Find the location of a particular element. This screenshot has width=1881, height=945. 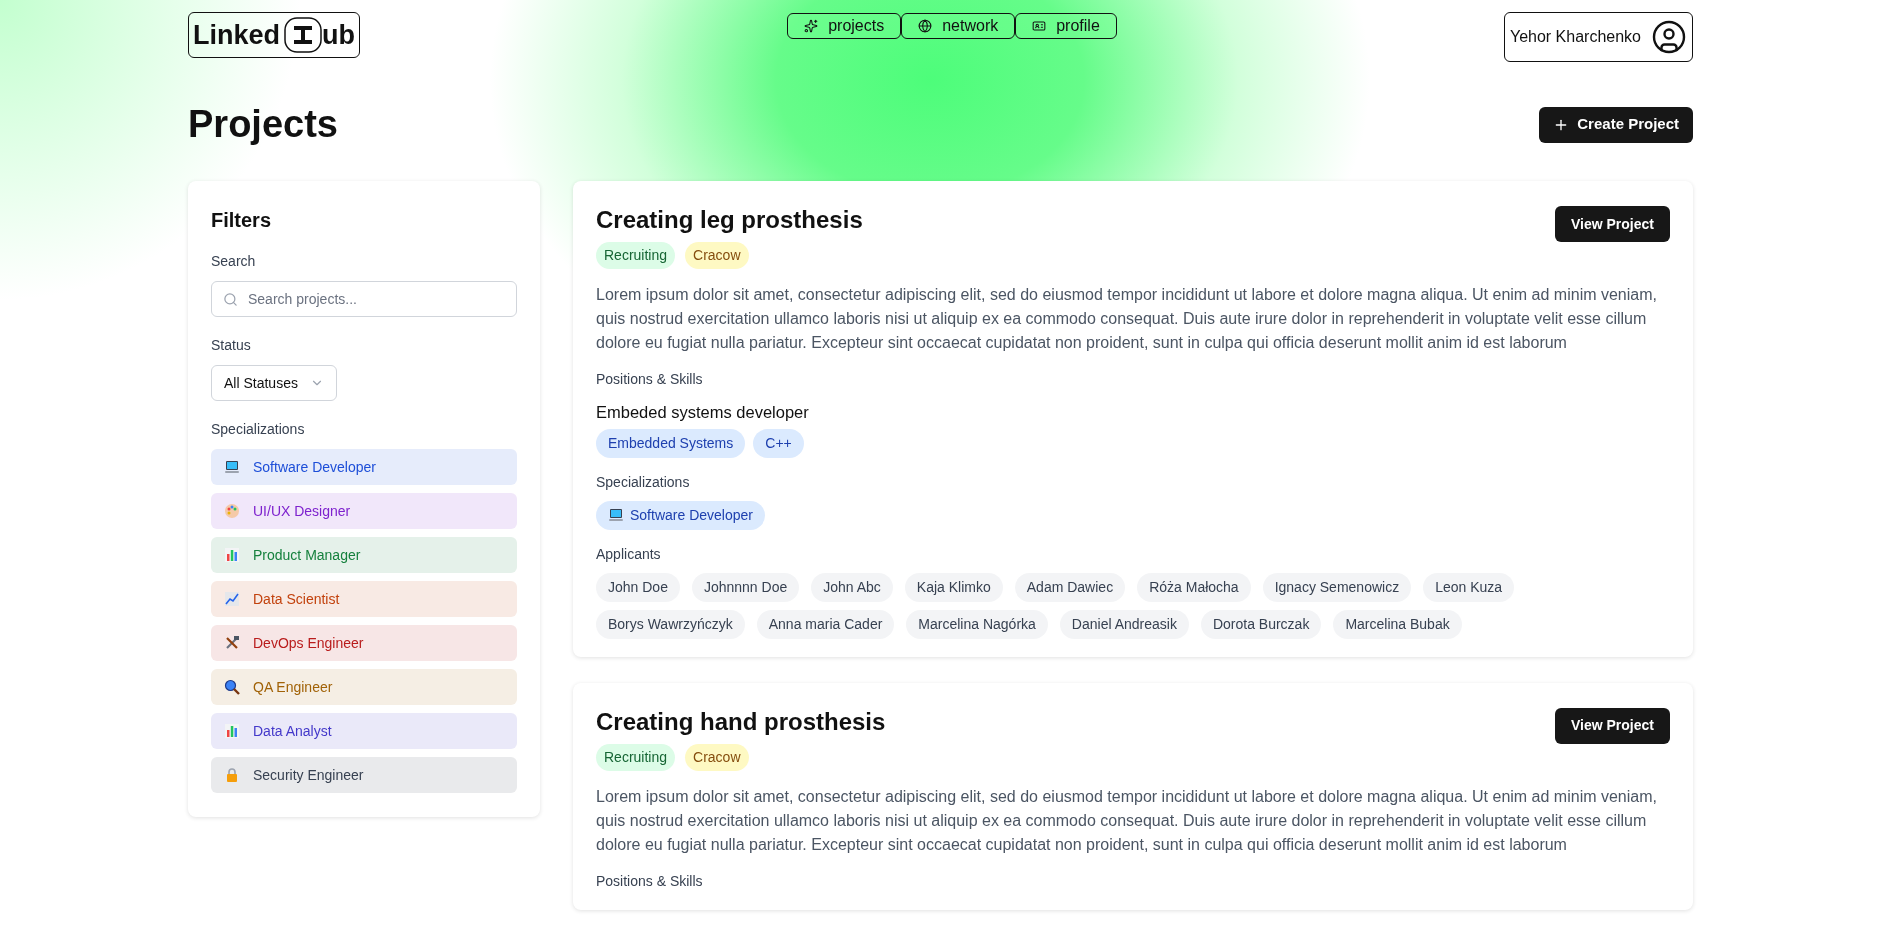

logo-text: Linked is located at coordinates (236, 35).